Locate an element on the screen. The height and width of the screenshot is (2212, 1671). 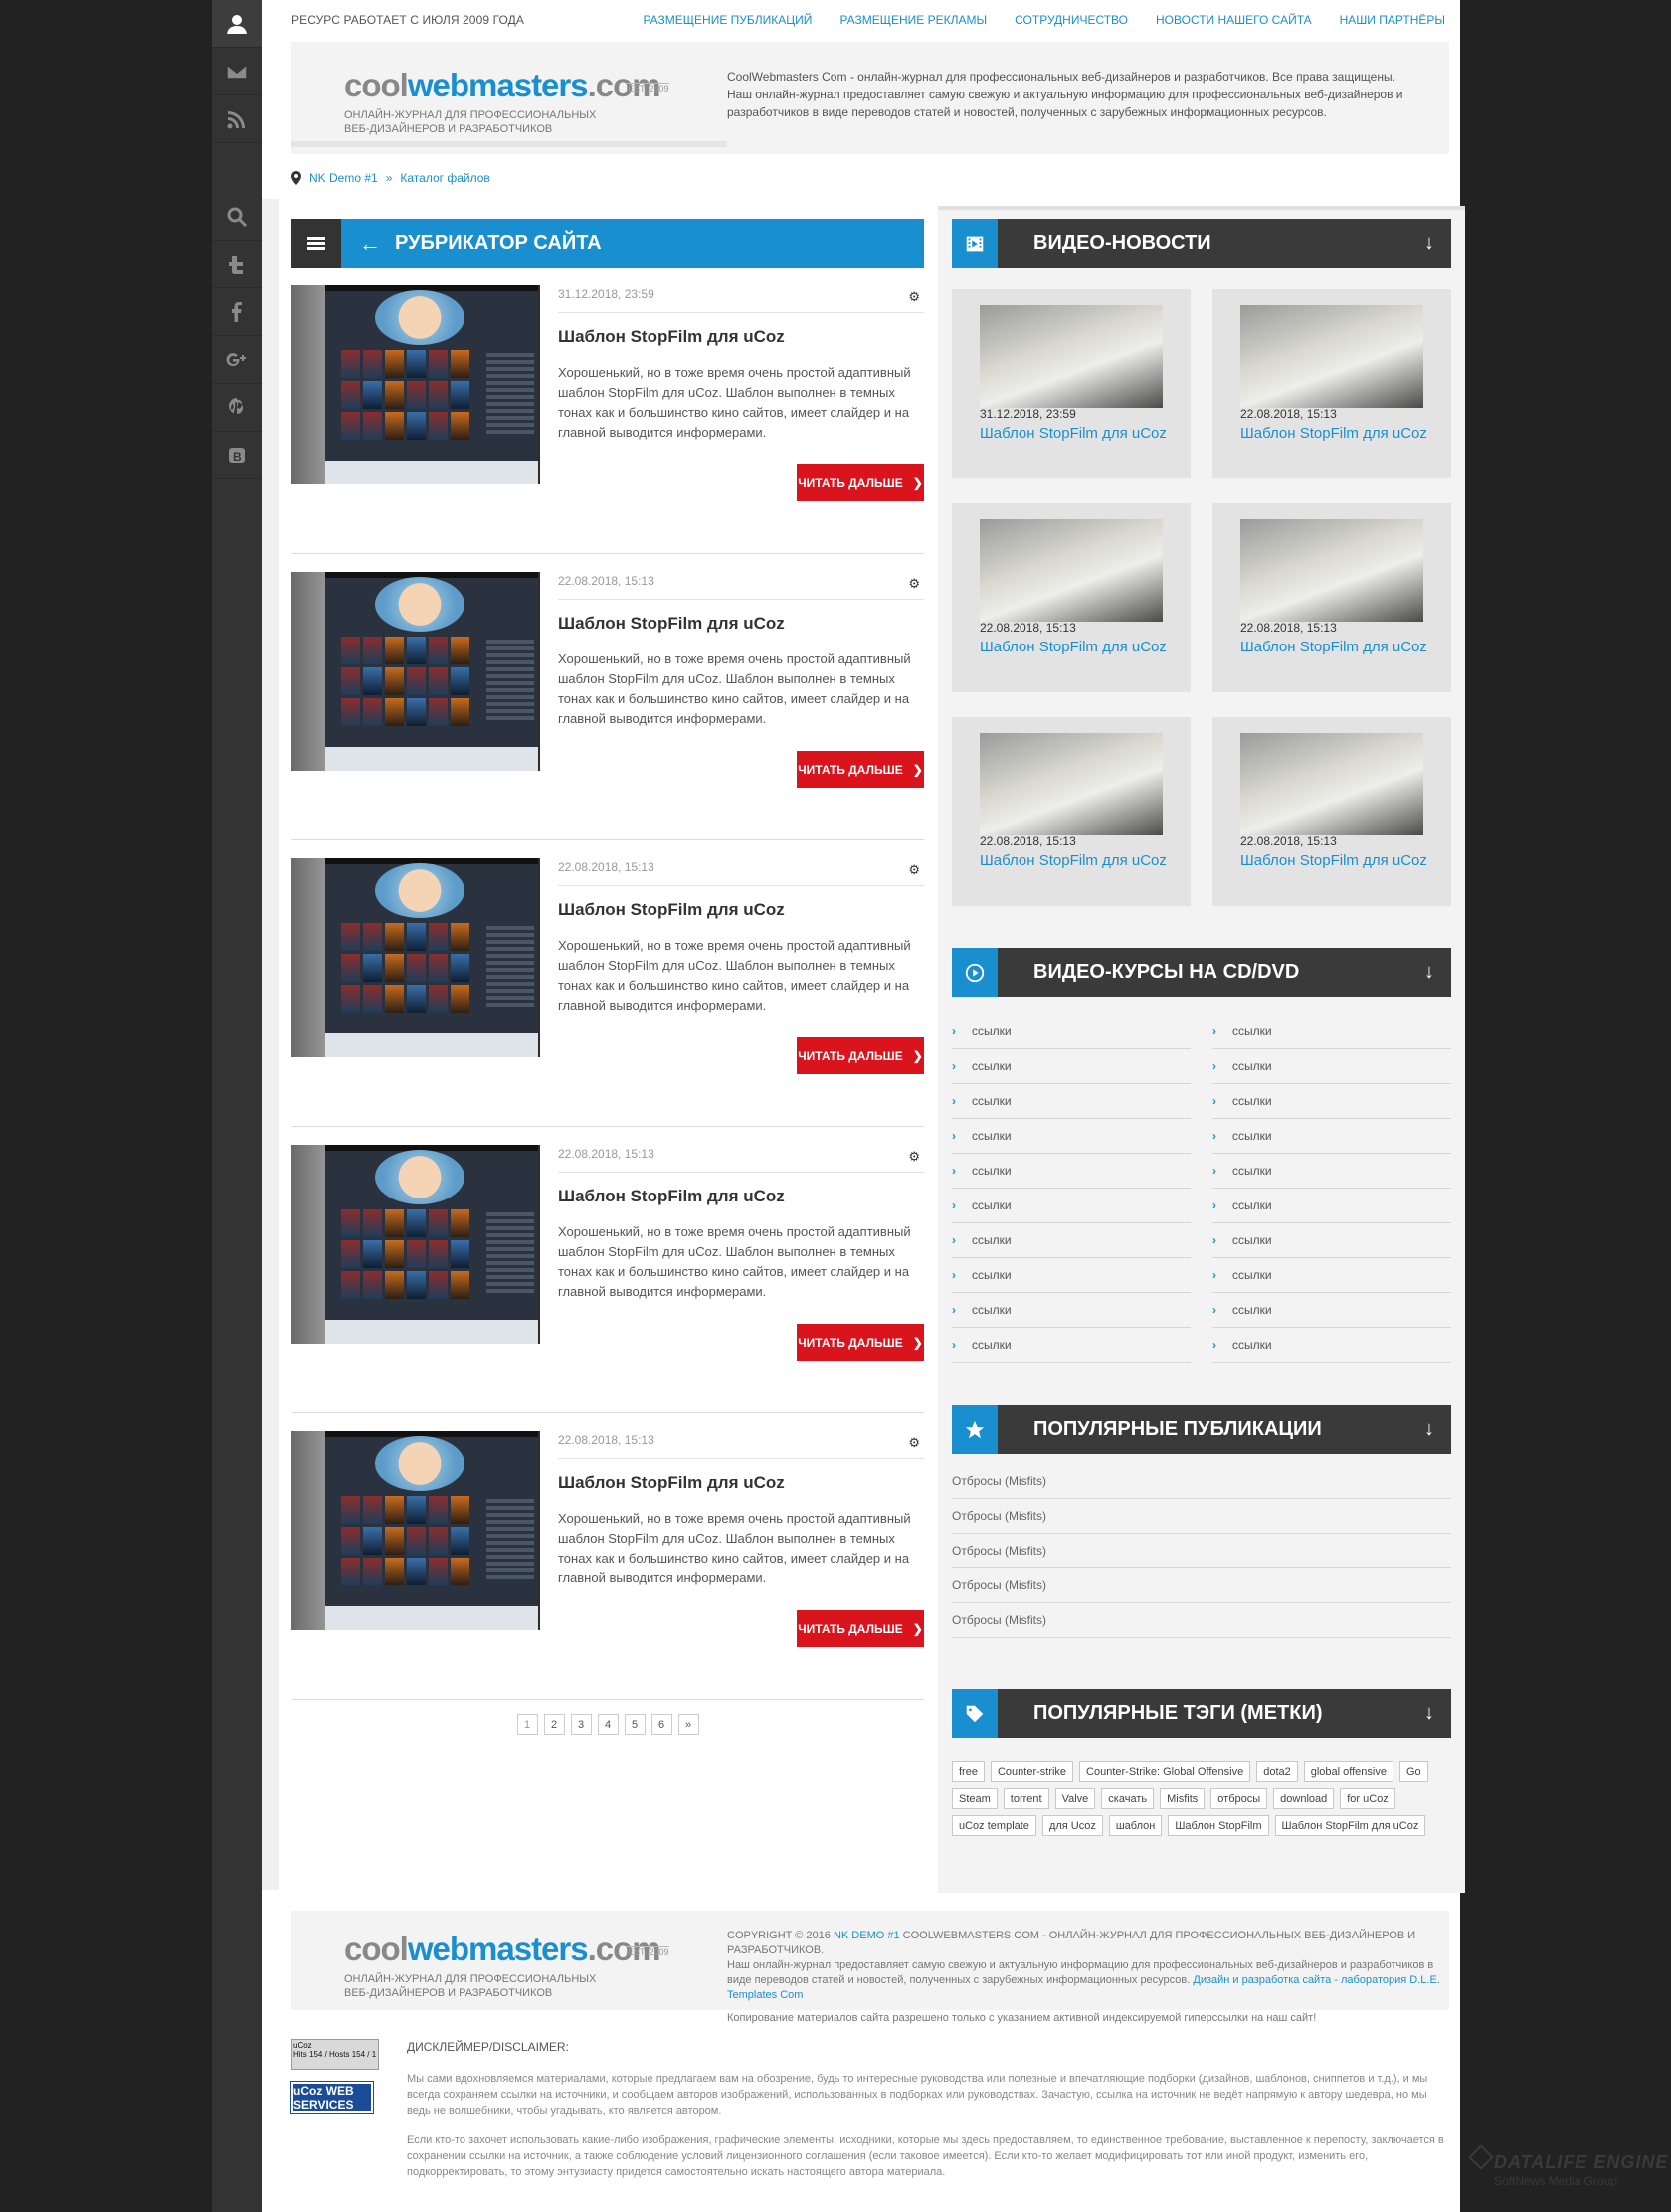
pinterest-icon is located at coordinates (237, 408).